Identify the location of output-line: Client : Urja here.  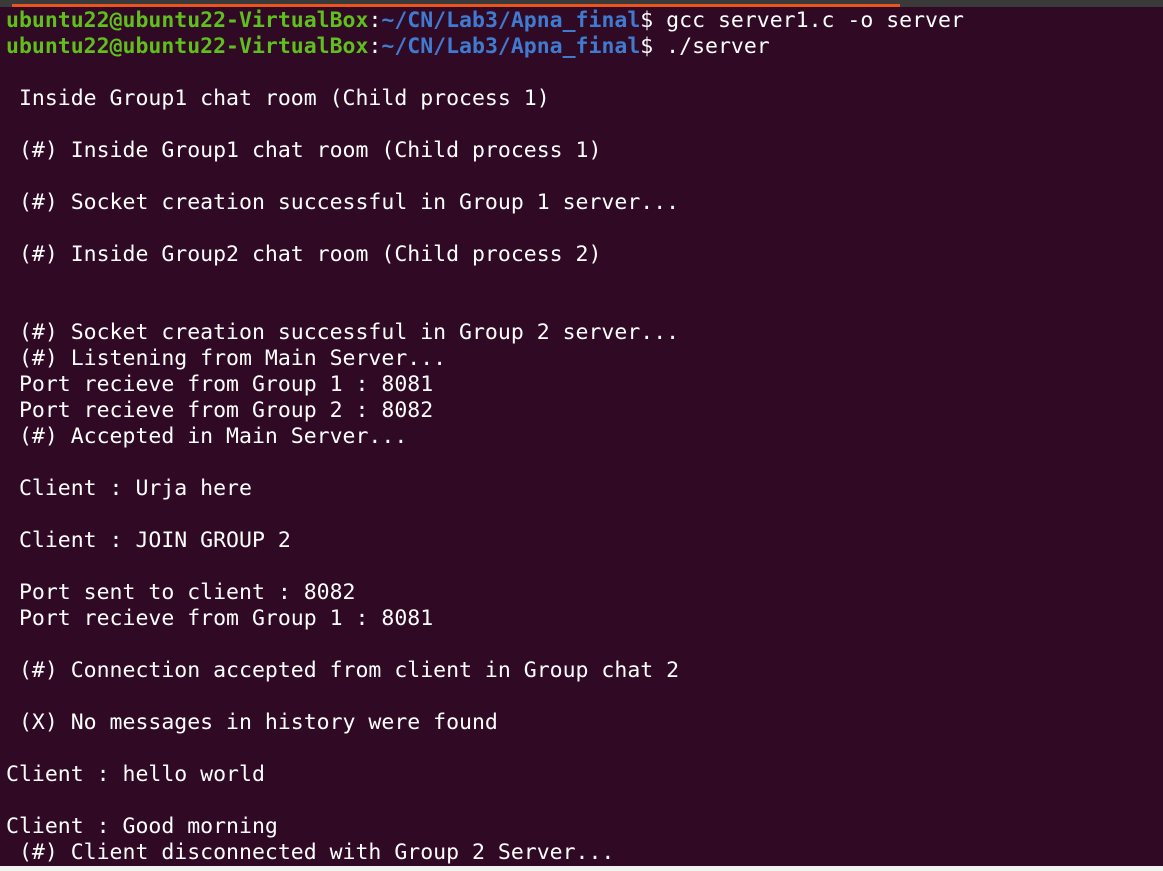
(129, 488).